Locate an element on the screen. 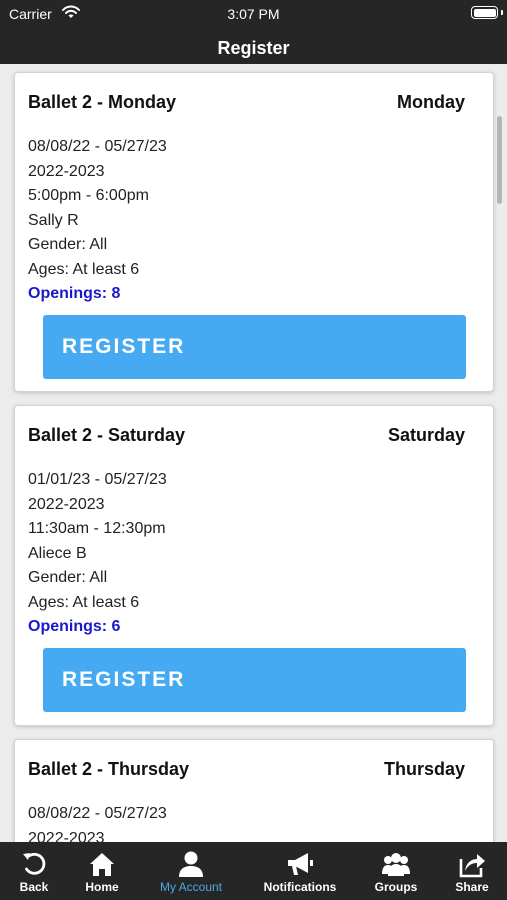 Image resolution: width=507 pixels, height=900 pixels. class-name: Ballet 2 - Saturday is located at coordinates (107, 435).